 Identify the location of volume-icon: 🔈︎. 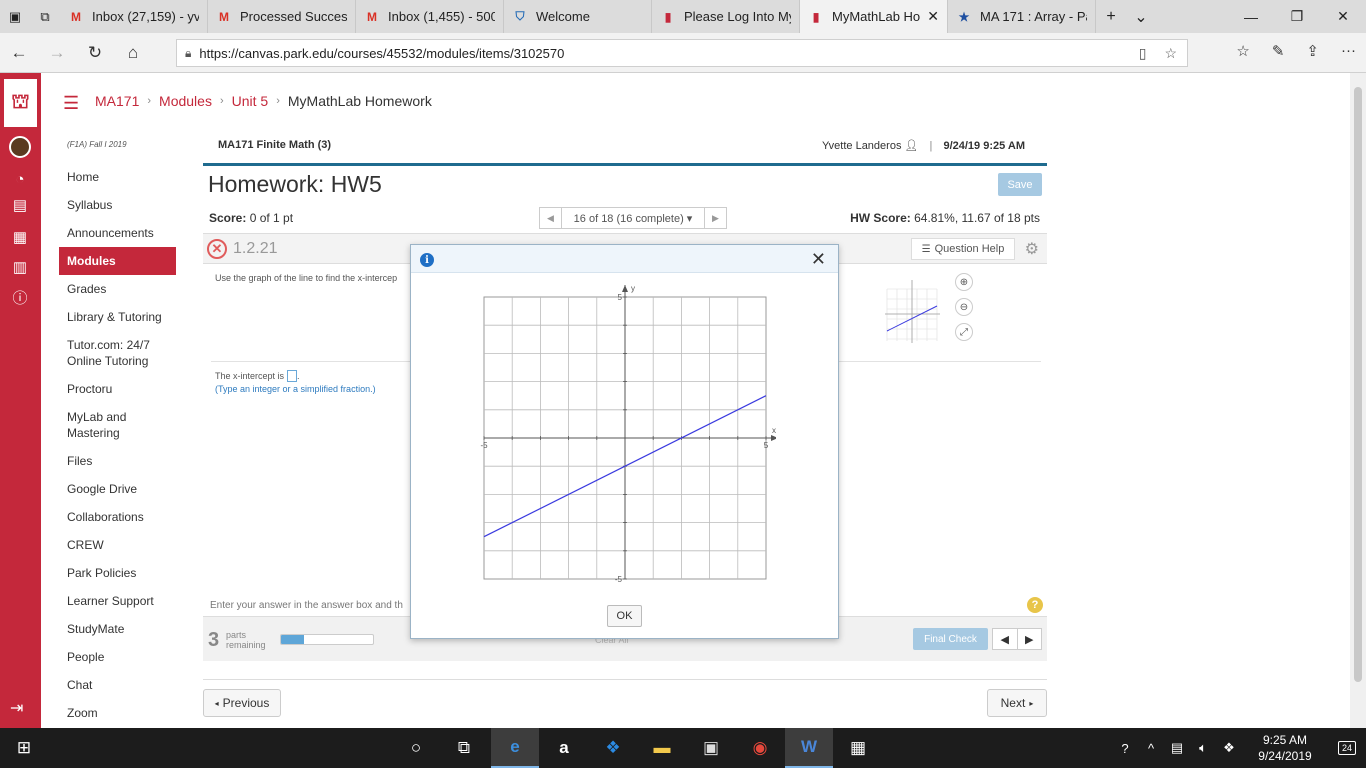
(1203, 748).